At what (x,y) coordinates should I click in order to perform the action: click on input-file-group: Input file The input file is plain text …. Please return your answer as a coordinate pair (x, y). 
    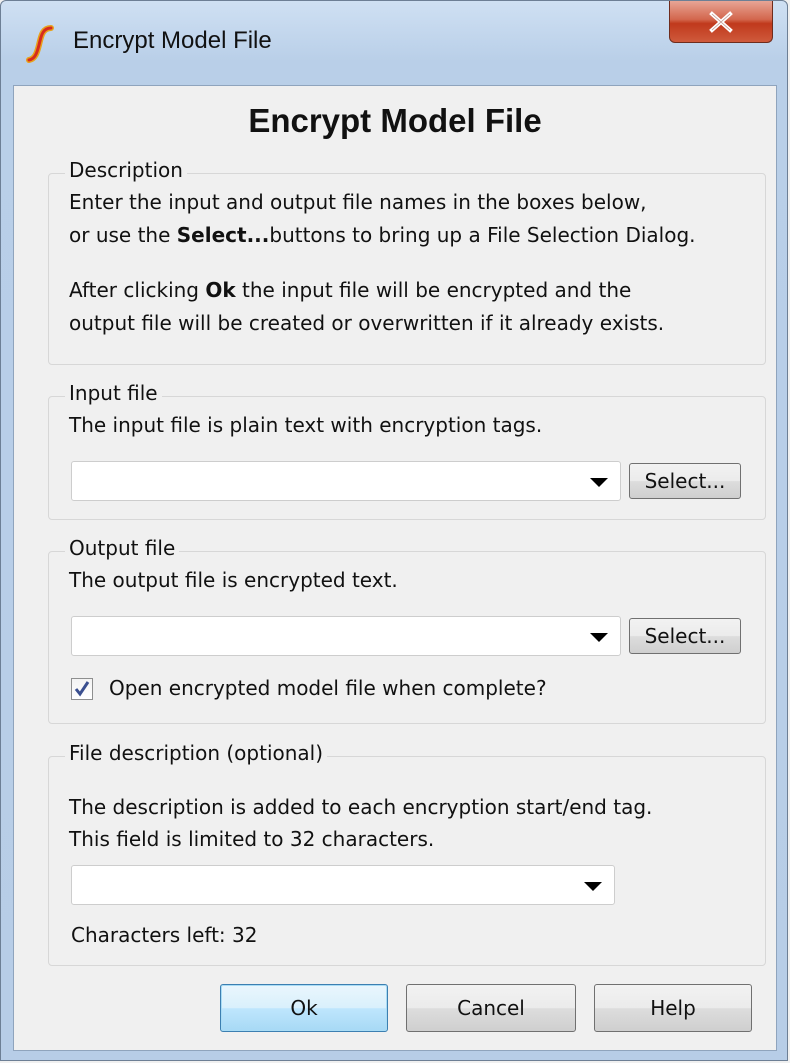
    Looking at the image, I should click on (407, 450).